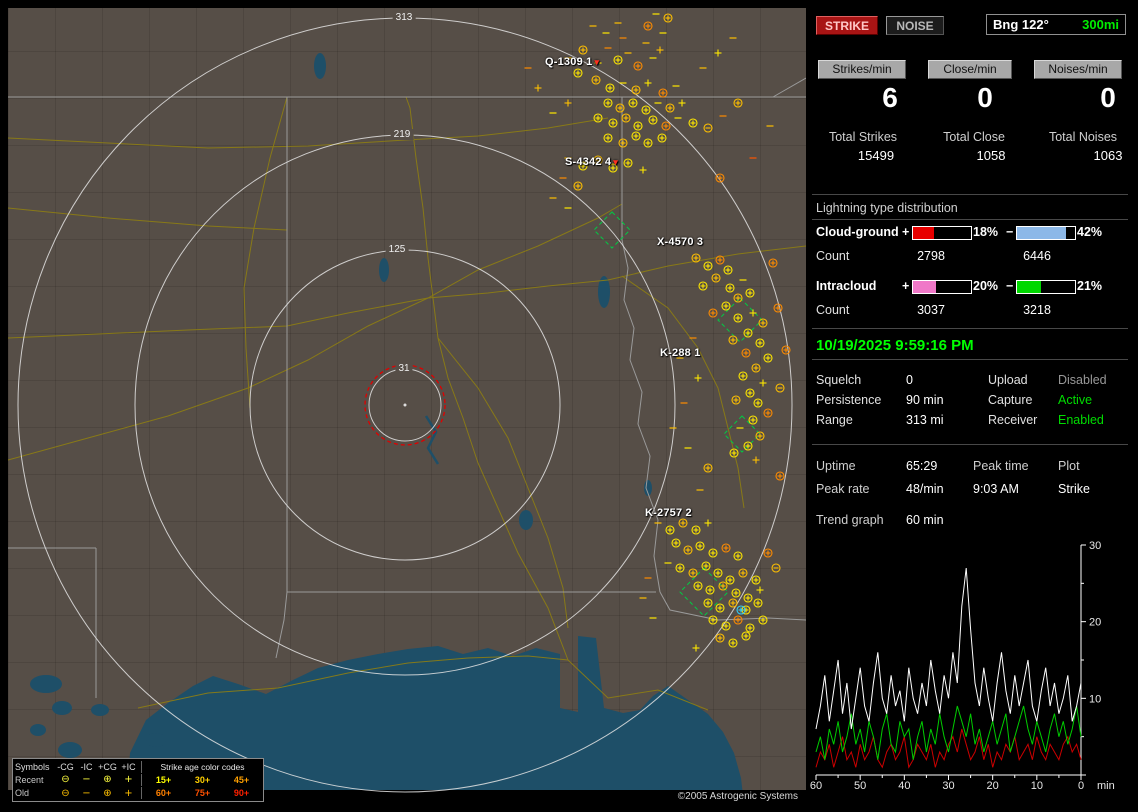 Image resolution: width=1138 pixels, height=812 pixels. What do you see at coordinates (1013, 420) in the screenshot?
I see `receiver-label: Receiver` at bounding box center [1013, 420].